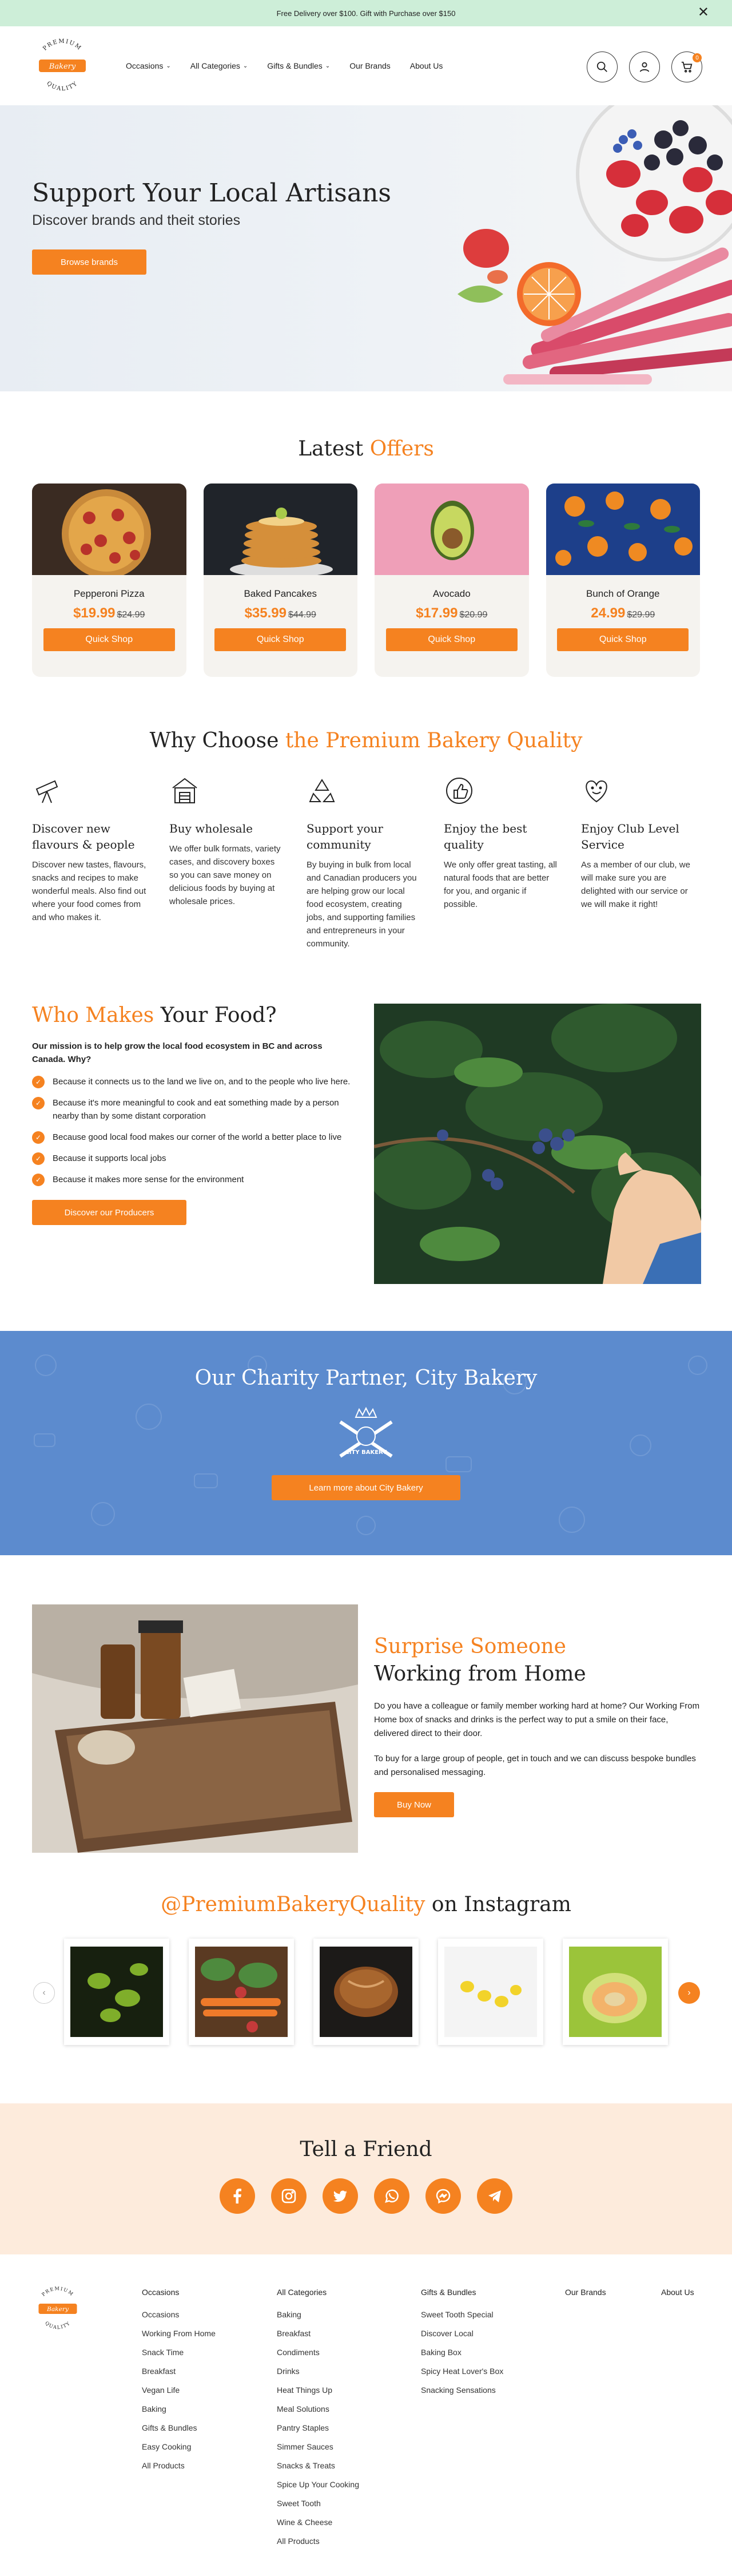  What do you see at coordinates (179, 2353) in the screenshot?
I see `footer-link: Snack Time` at bounding box center [179, 2353].